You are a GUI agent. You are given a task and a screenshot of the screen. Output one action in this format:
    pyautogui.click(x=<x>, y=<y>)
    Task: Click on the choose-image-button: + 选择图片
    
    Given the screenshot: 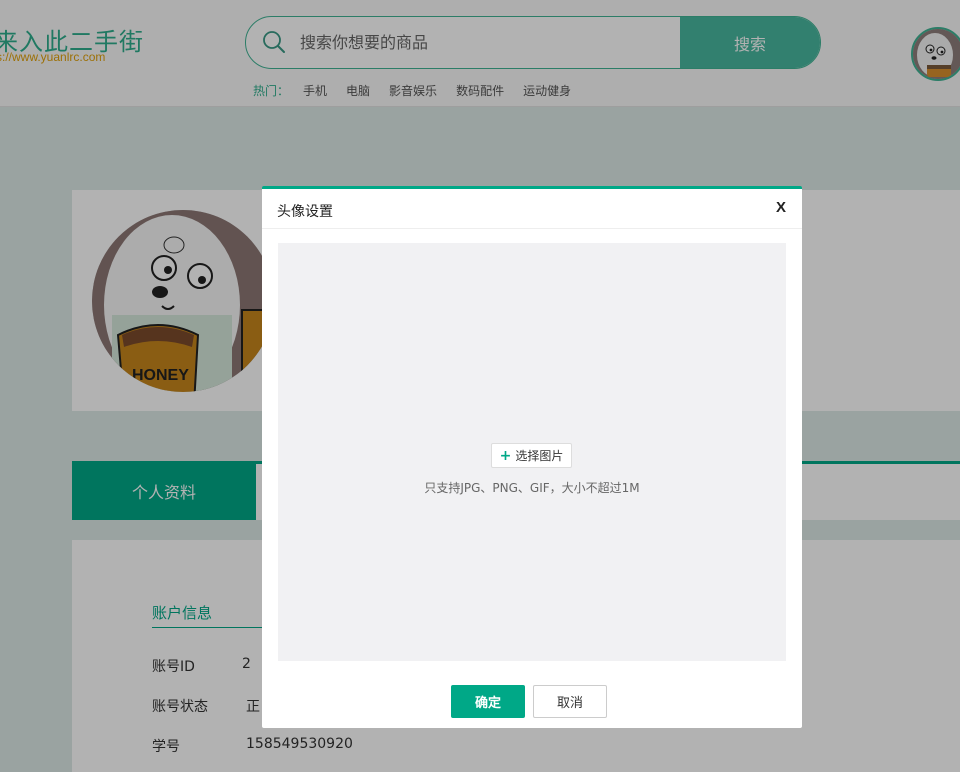 What is the action you would take?
    pyautogui.click(x=531, y=455)
    